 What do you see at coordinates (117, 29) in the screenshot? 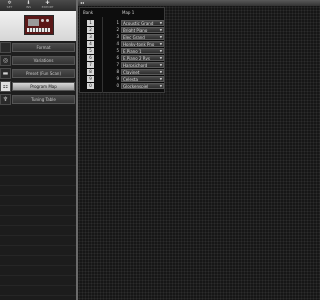
I see `program-number: 2` at bounding box center [117, 29].